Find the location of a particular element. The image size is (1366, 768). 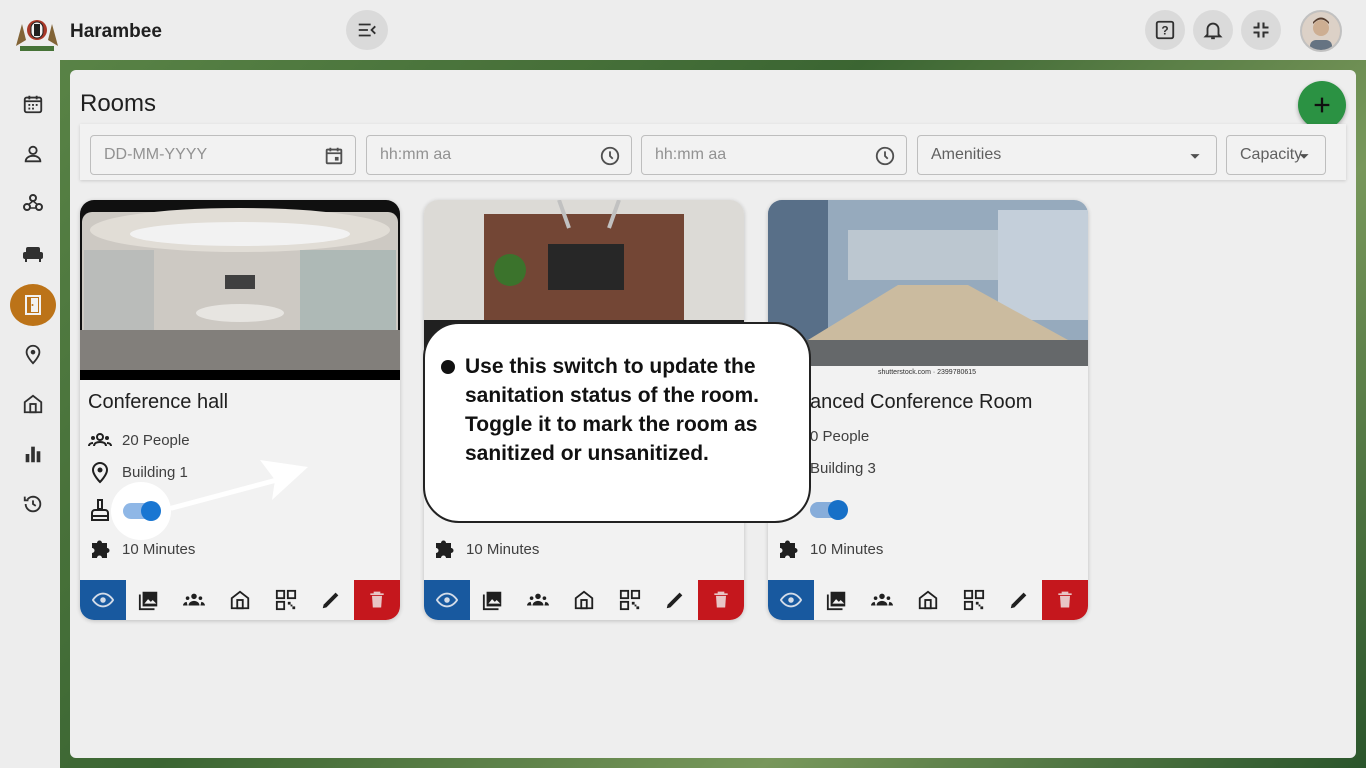

avatar-image is located at coordinates (1321, 31).